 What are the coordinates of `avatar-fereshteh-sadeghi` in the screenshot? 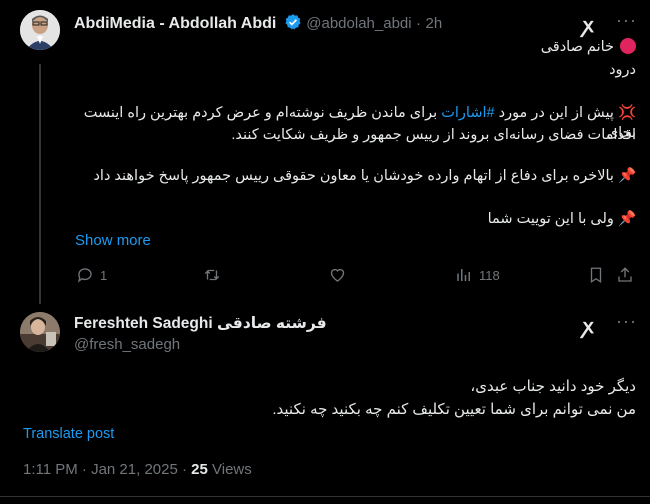 It's located at (40, 332).